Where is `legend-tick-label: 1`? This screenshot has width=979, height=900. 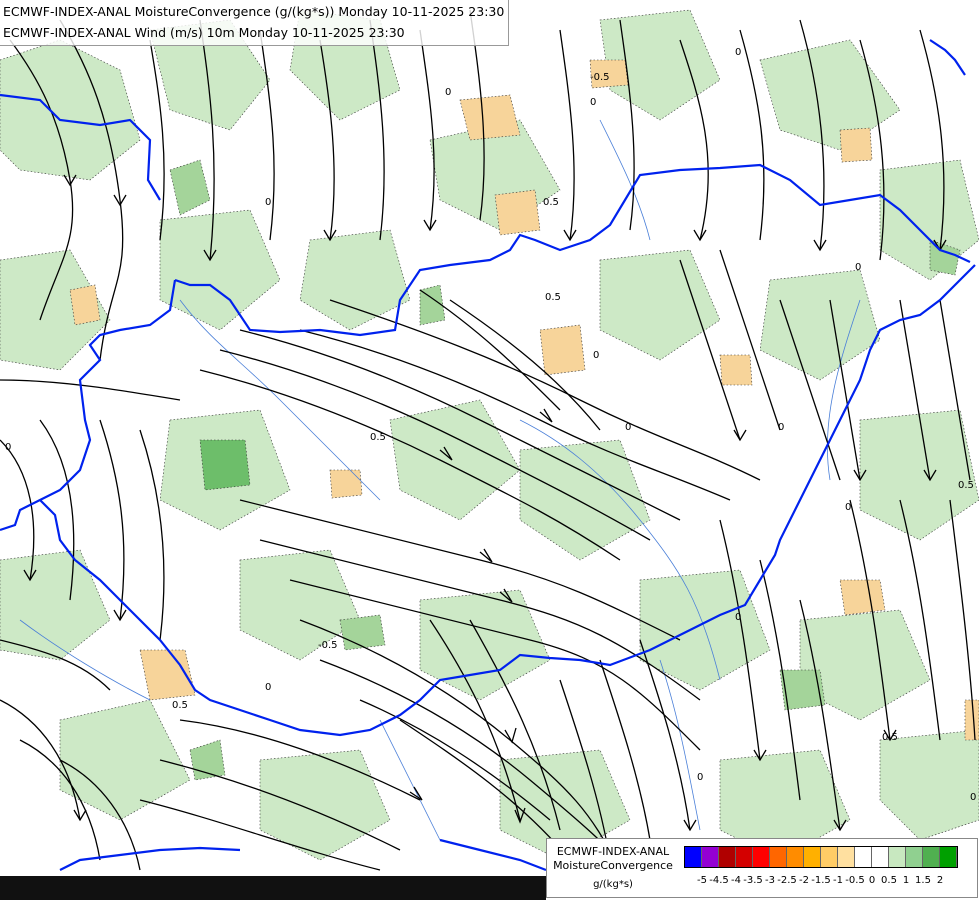 legend-tick-label: 1 is located at coordinates (906, 880).